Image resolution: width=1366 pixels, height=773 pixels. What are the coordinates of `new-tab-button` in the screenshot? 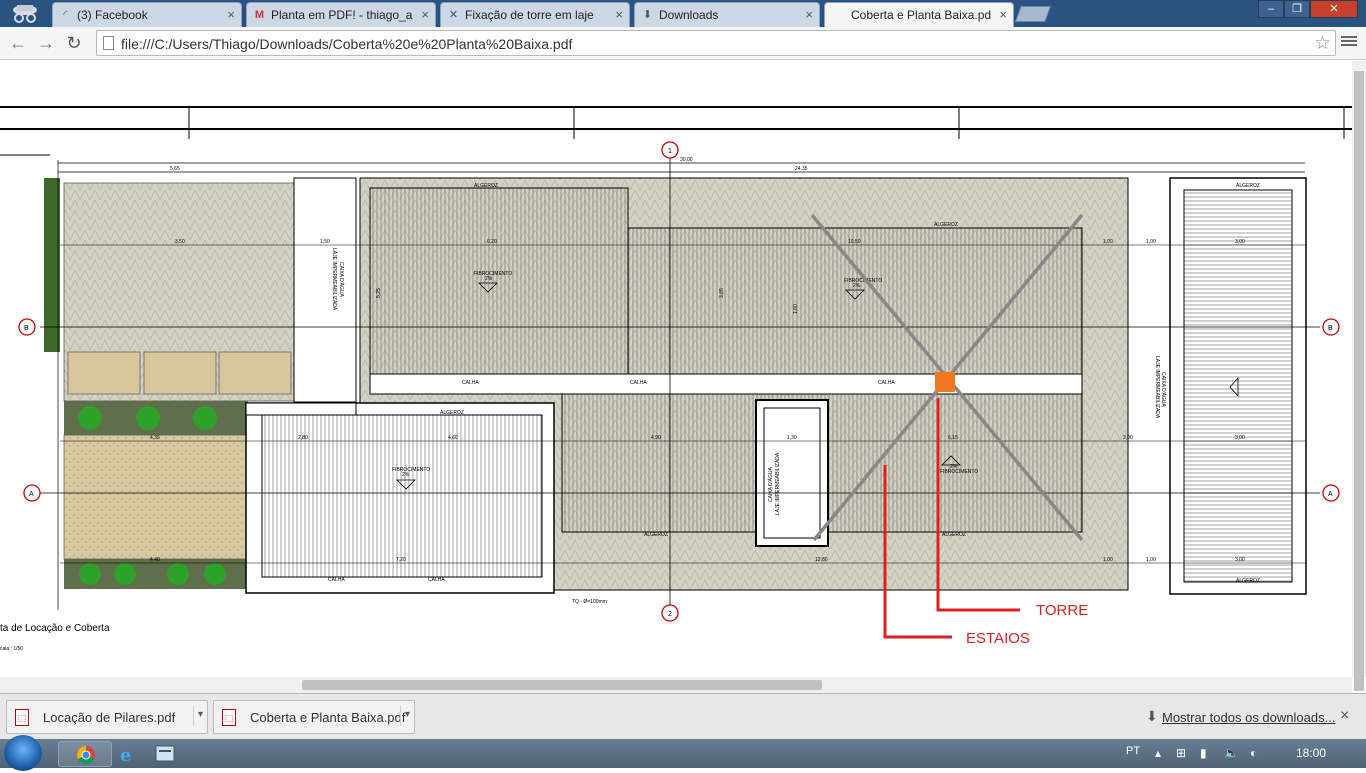 It's located at (1033, 14).